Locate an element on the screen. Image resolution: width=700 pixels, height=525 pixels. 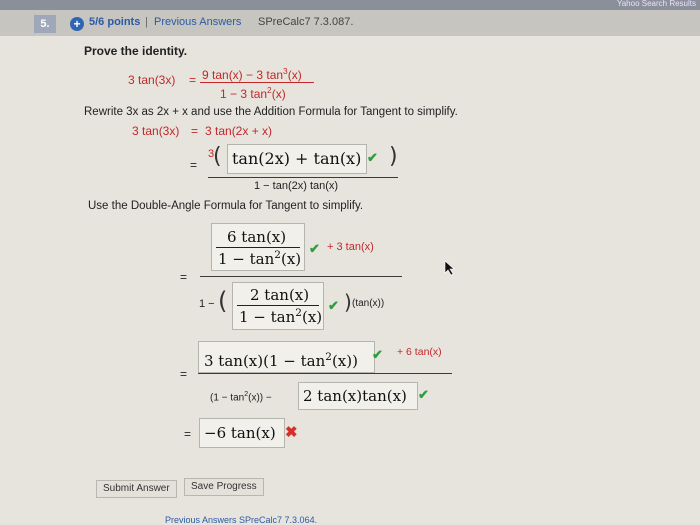
step3-den-left: (1 − tan2(x)) − is located at coordinates (241, 397).